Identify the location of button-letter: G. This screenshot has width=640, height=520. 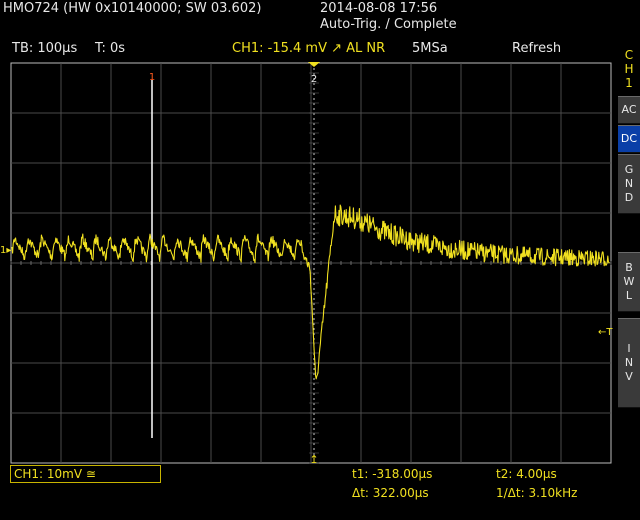
(629, 169).